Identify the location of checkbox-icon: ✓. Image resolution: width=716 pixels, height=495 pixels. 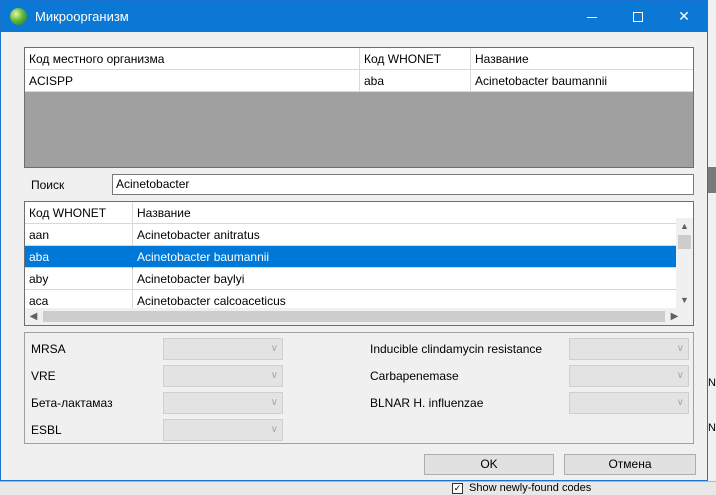
(457, 488).